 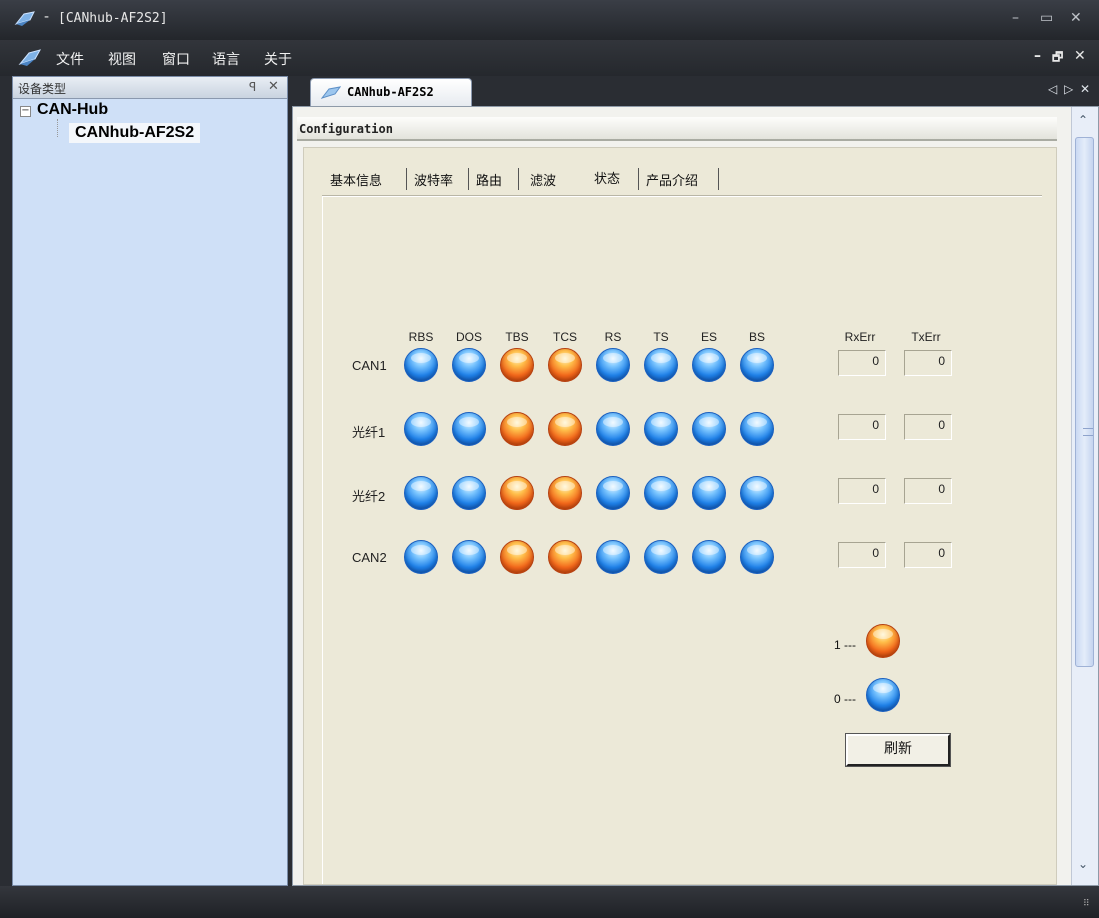 What do you see at coordinates (489, 179) in the screenshot?
I see `tab-routing: 路由` at bounding box center [489, 179].